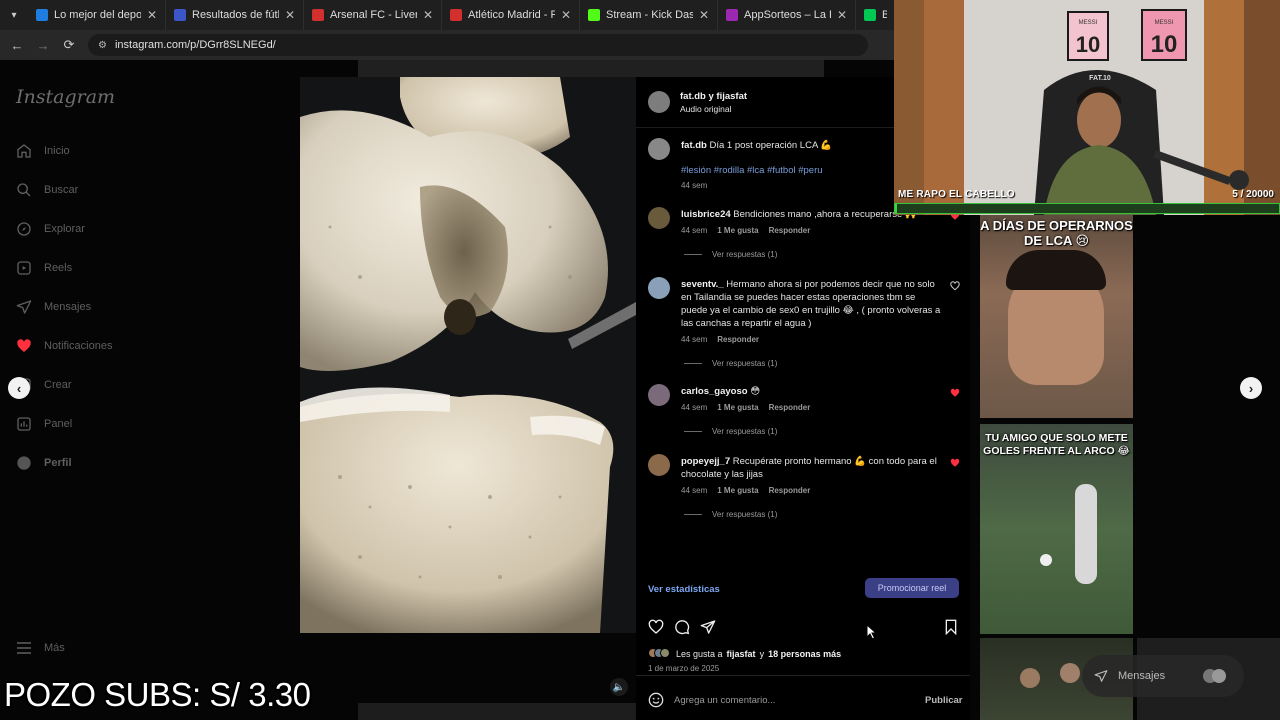 This screenshot has width=1280, height=720. Describe the element at coordinates (478, 45) in the screenshot. I see `address-bar: ⚙ instagram.com/p/DGrr8SLNEGd/` at that location.